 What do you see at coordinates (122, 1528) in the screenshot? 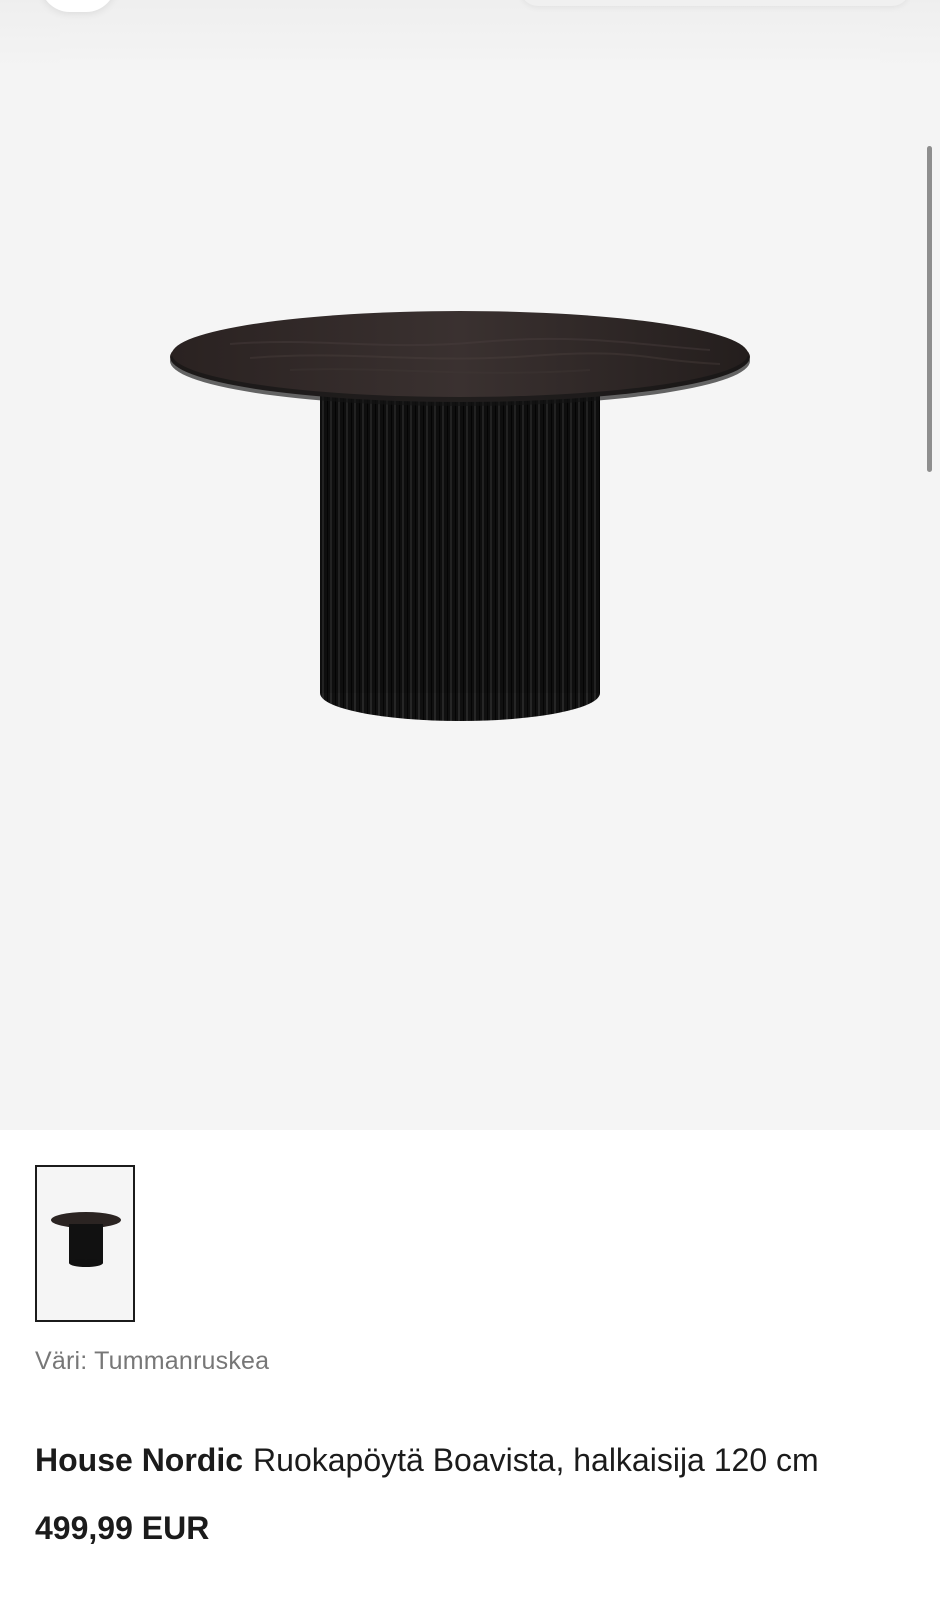
I see `product-price: 499,99 EUR` at bounding box center [122, 1528].